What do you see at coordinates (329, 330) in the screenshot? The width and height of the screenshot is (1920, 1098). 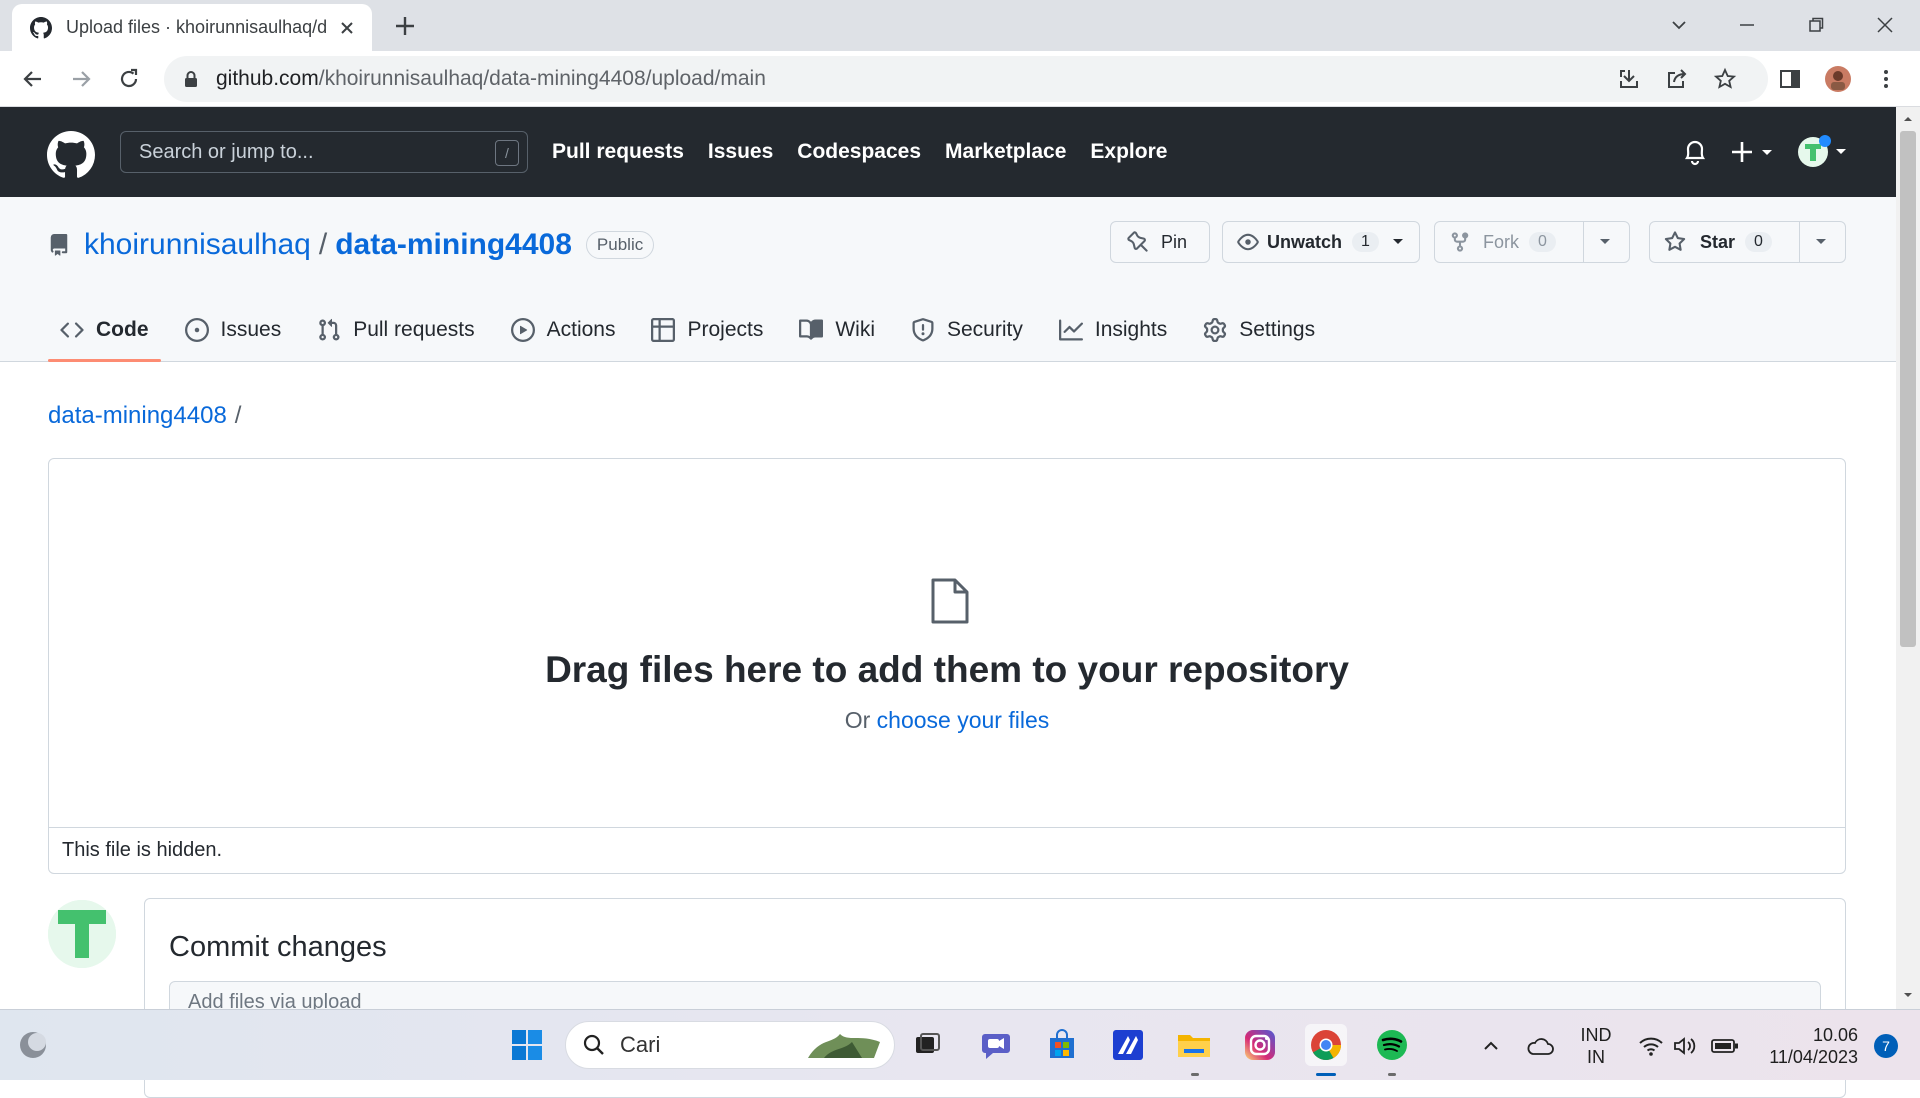 I see `pull-request-icon` at bounding box center [329, 330].